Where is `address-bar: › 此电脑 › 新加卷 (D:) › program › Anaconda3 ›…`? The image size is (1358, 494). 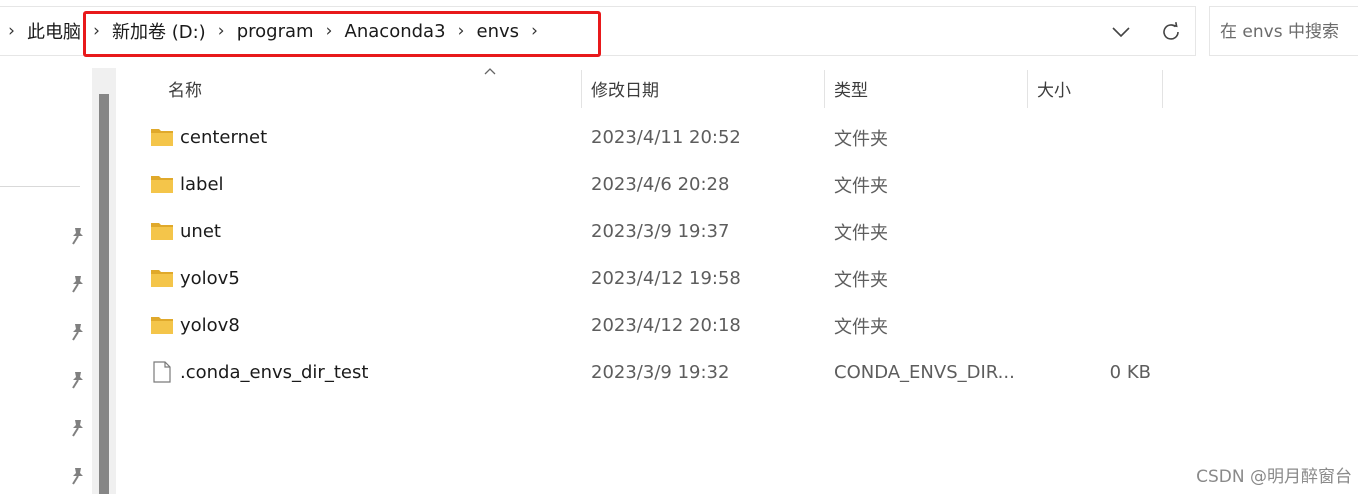
address-bar: › 此电脑 › 新加卷 (D:) › program › Anaconda3 ›… is located at coordinates (598, 31).